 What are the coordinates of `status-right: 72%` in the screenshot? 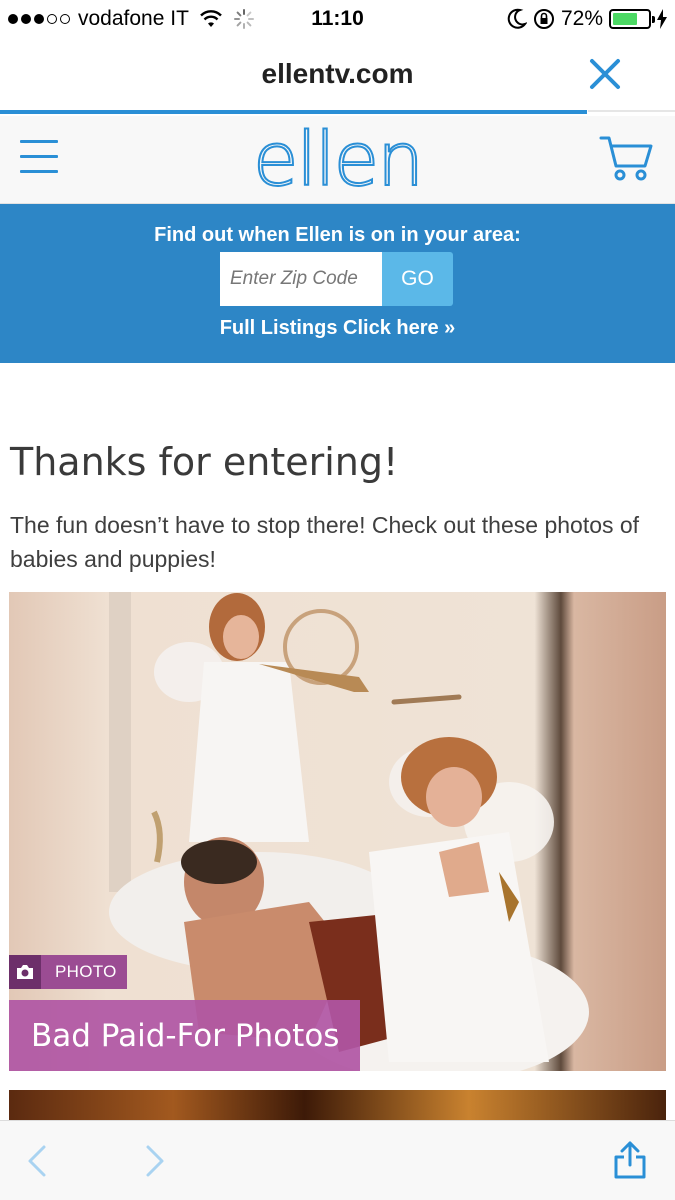 It's located at (587, 19).